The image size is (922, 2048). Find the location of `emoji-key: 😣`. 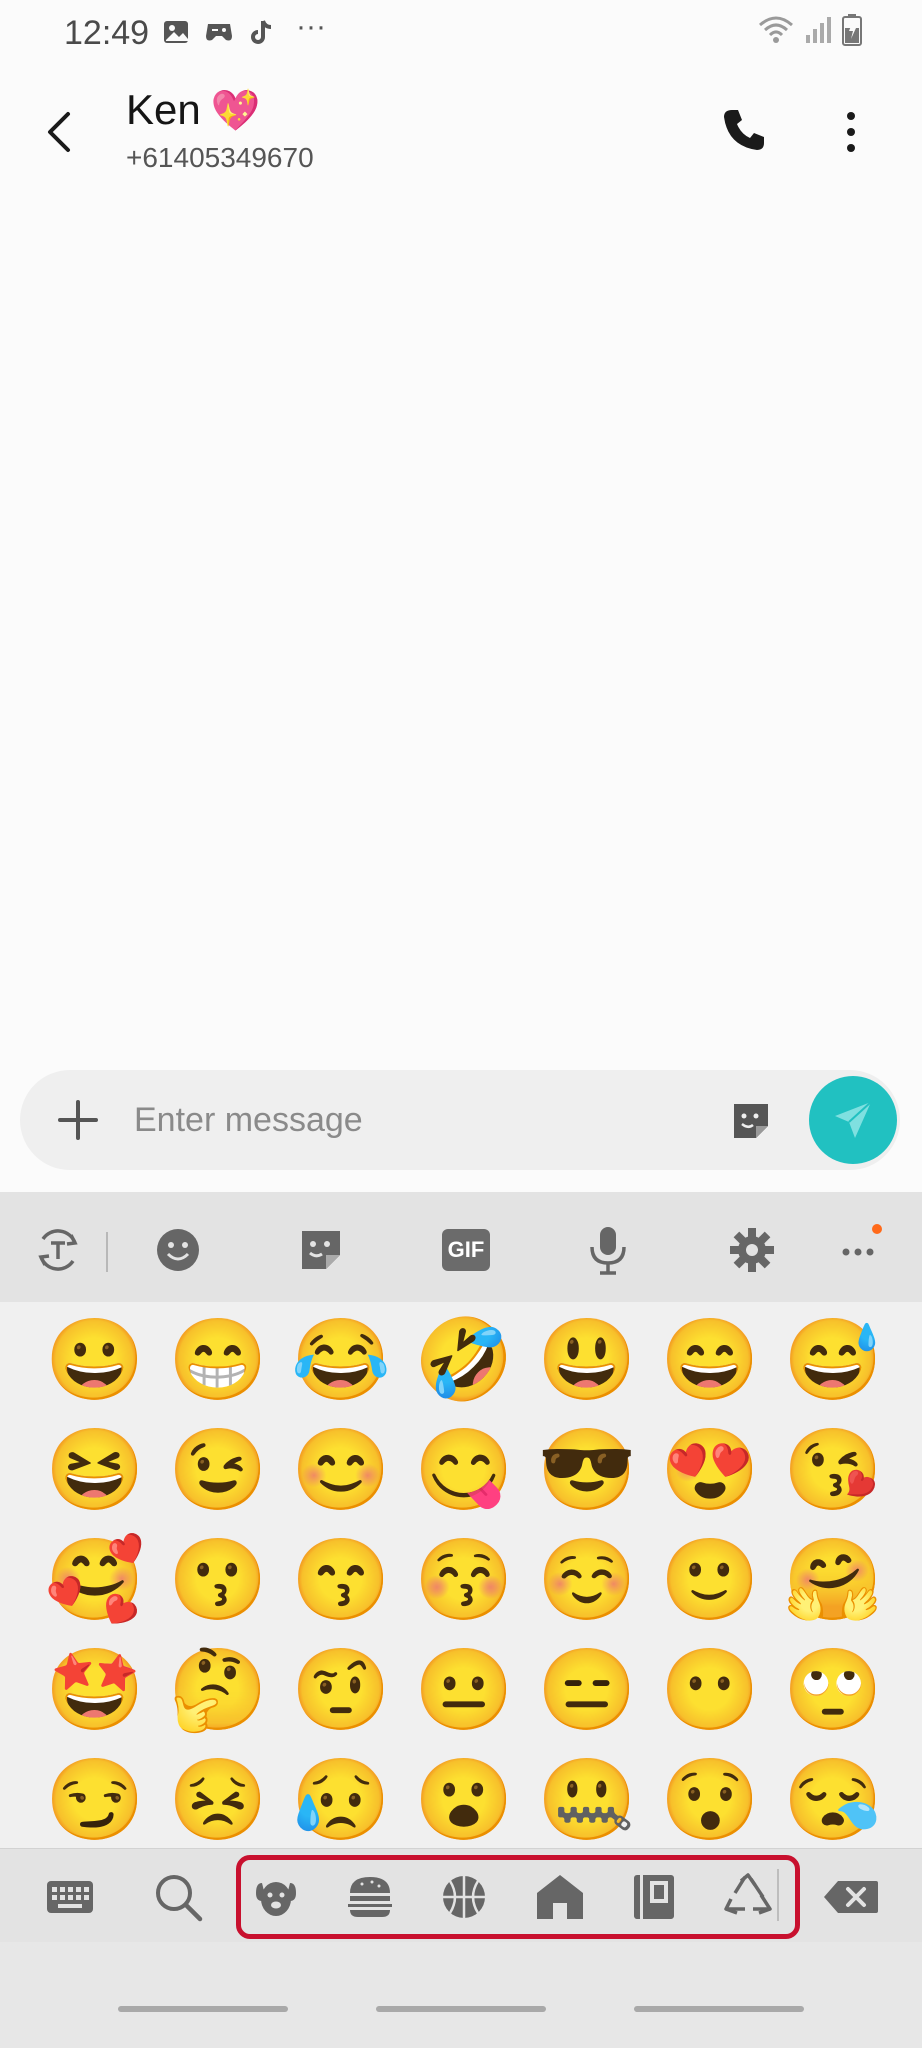

emoji-key: 😣 is located at coordinates (218, 1800).